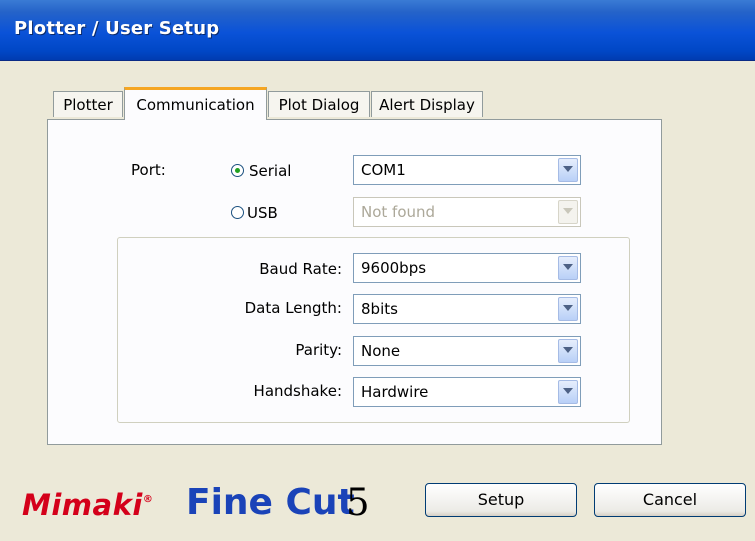 The image size is (755, 541). I want to click on baud-rate-select: 9600bps, so click(467, 268).